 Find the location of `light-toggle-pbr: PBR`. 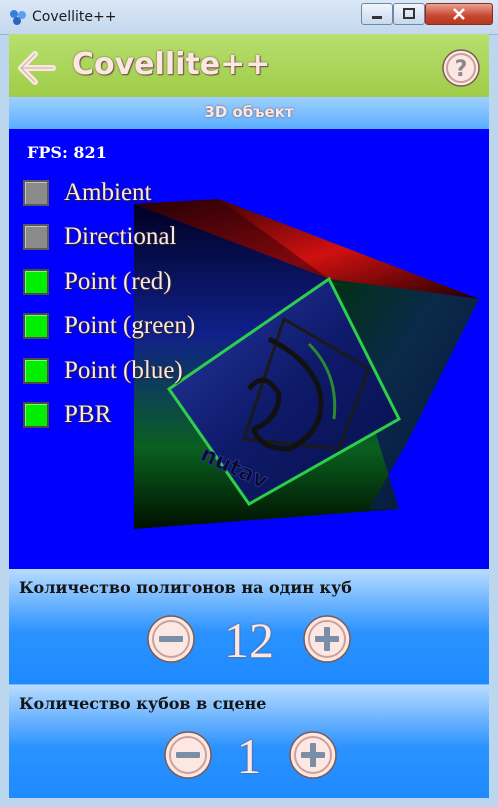

light-toggle-pbr: PBR is located at coordinates (67, 415).